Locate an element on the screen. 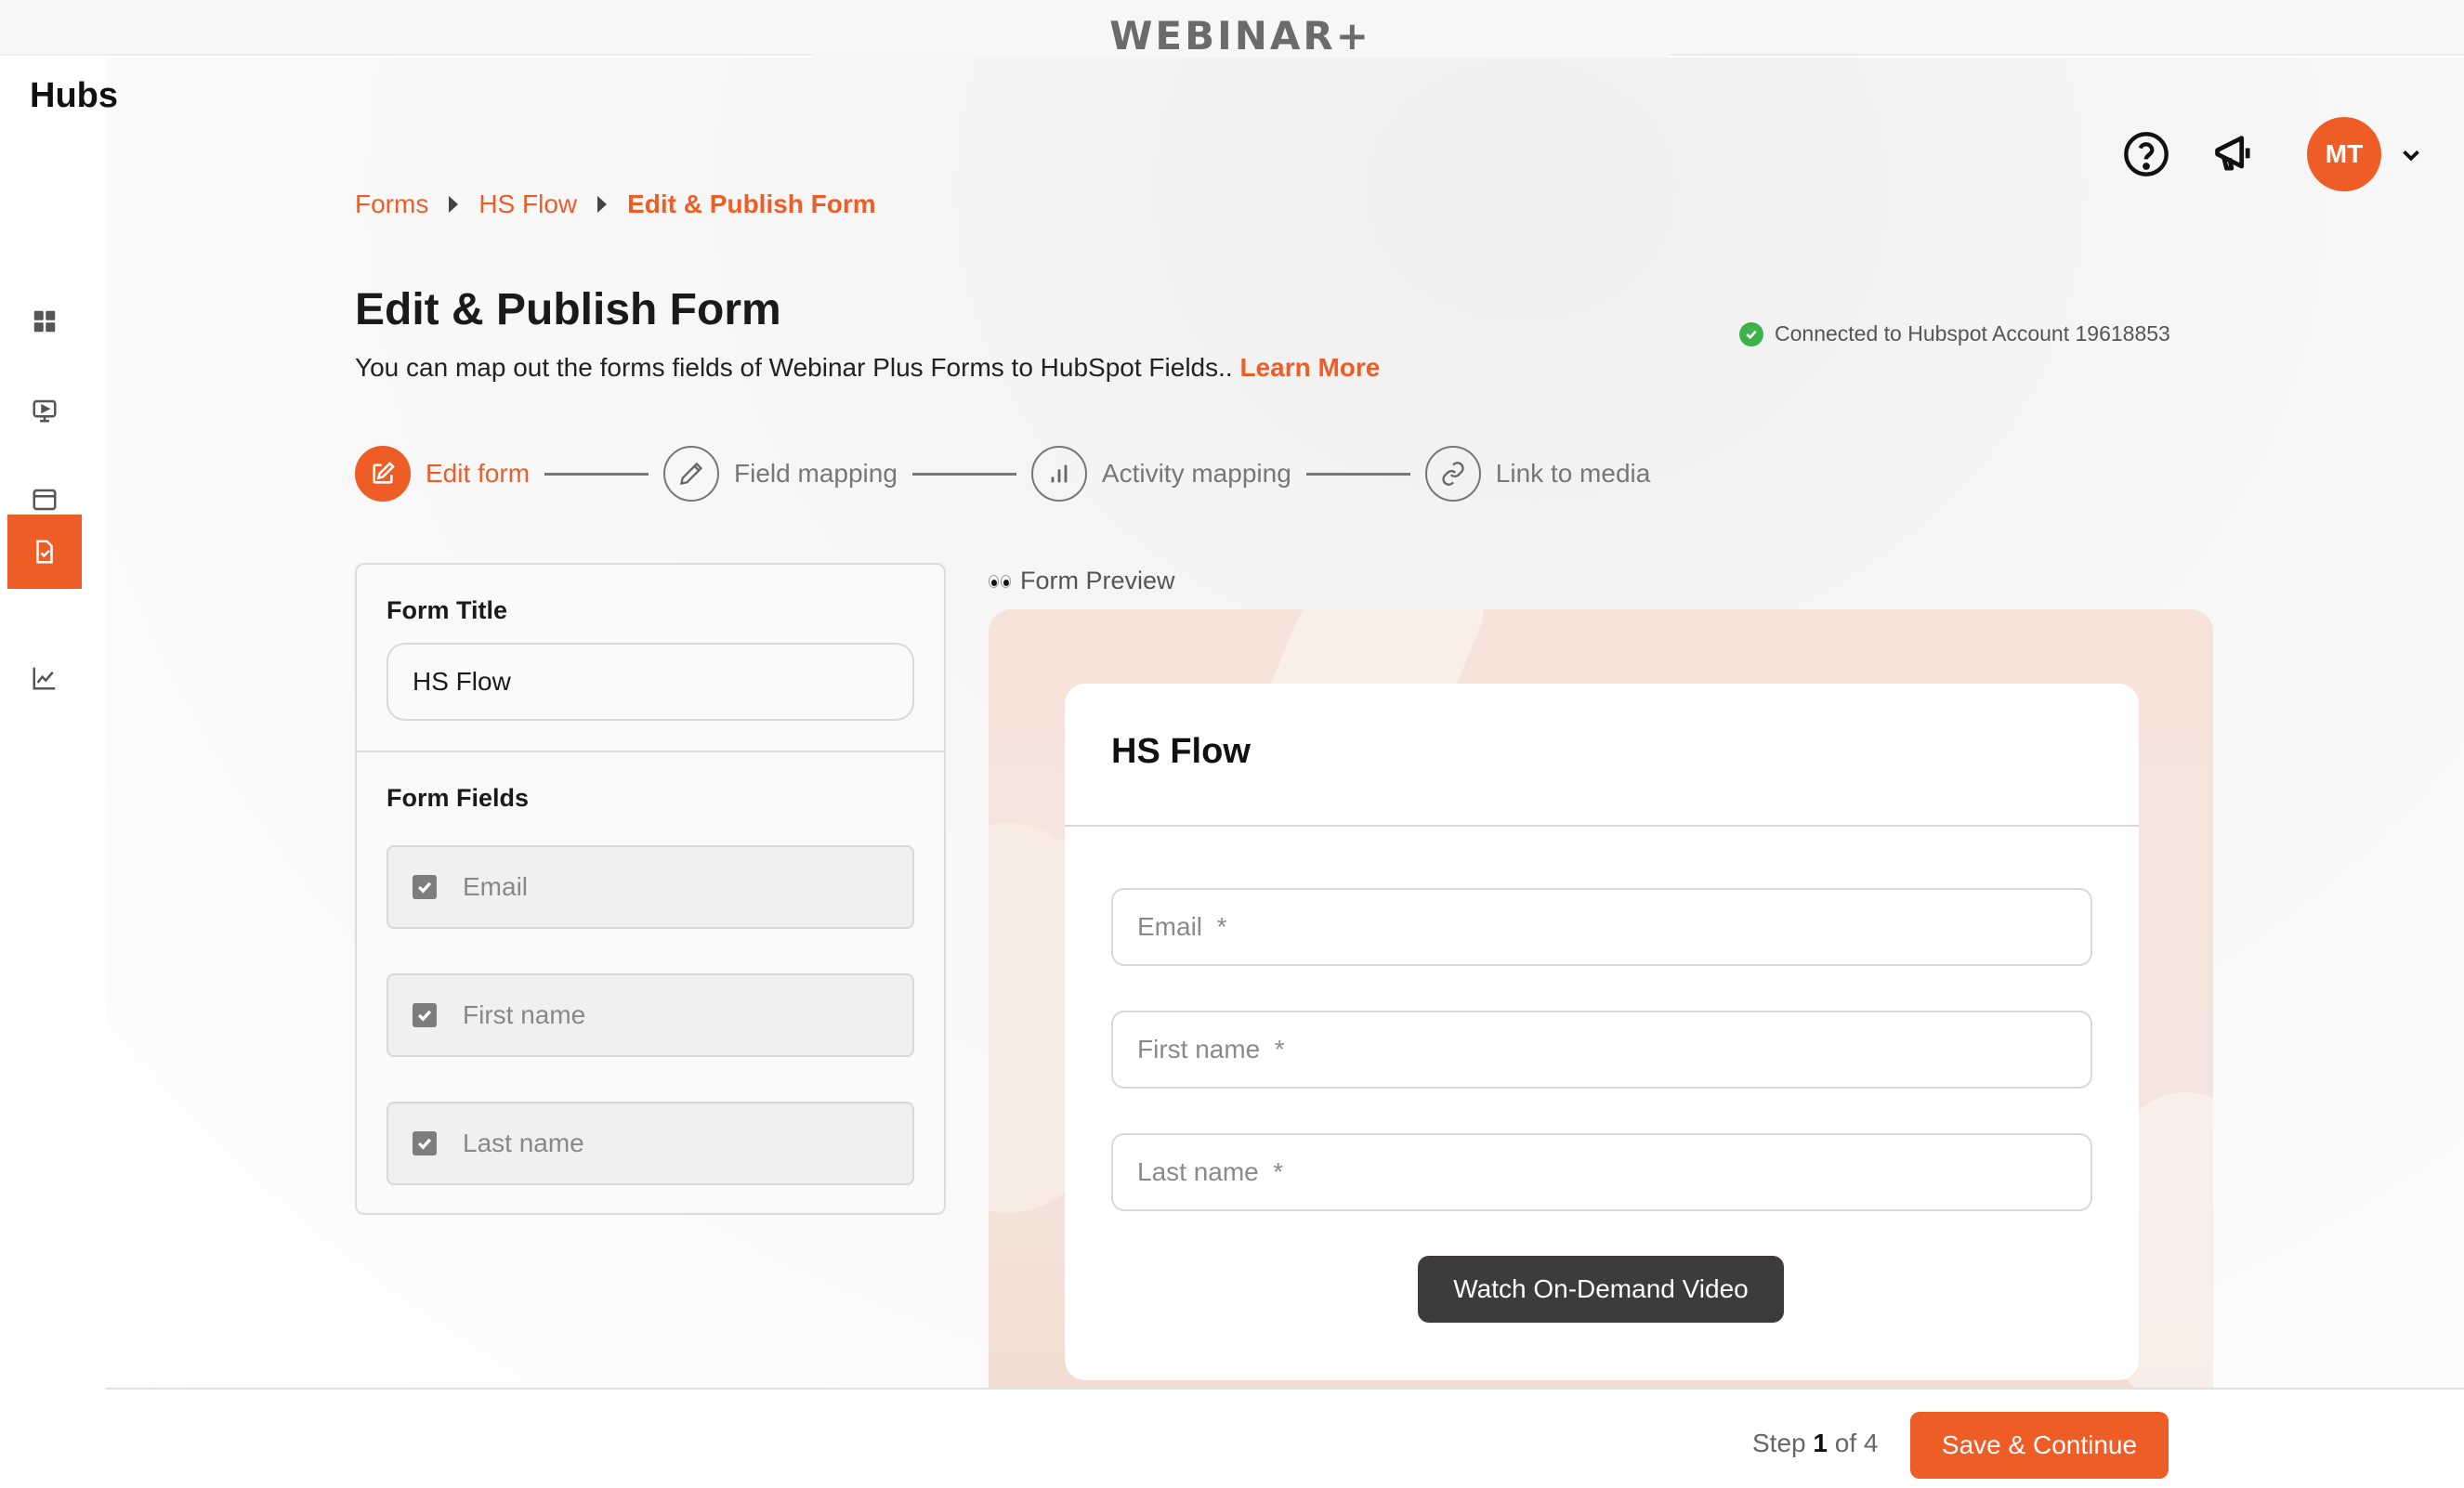 This screenshot has width=2464, height=1488. save-continue-button: Save & Continue is located at coordinates (2040, 1445).